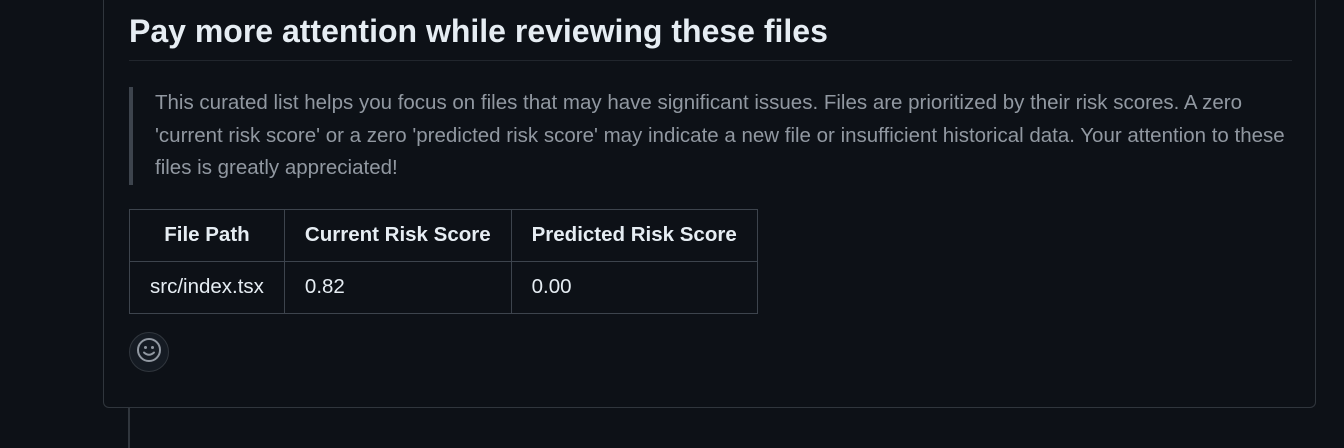  I want to click on cell-current-risk-score: 0.82, so click(397, 287).